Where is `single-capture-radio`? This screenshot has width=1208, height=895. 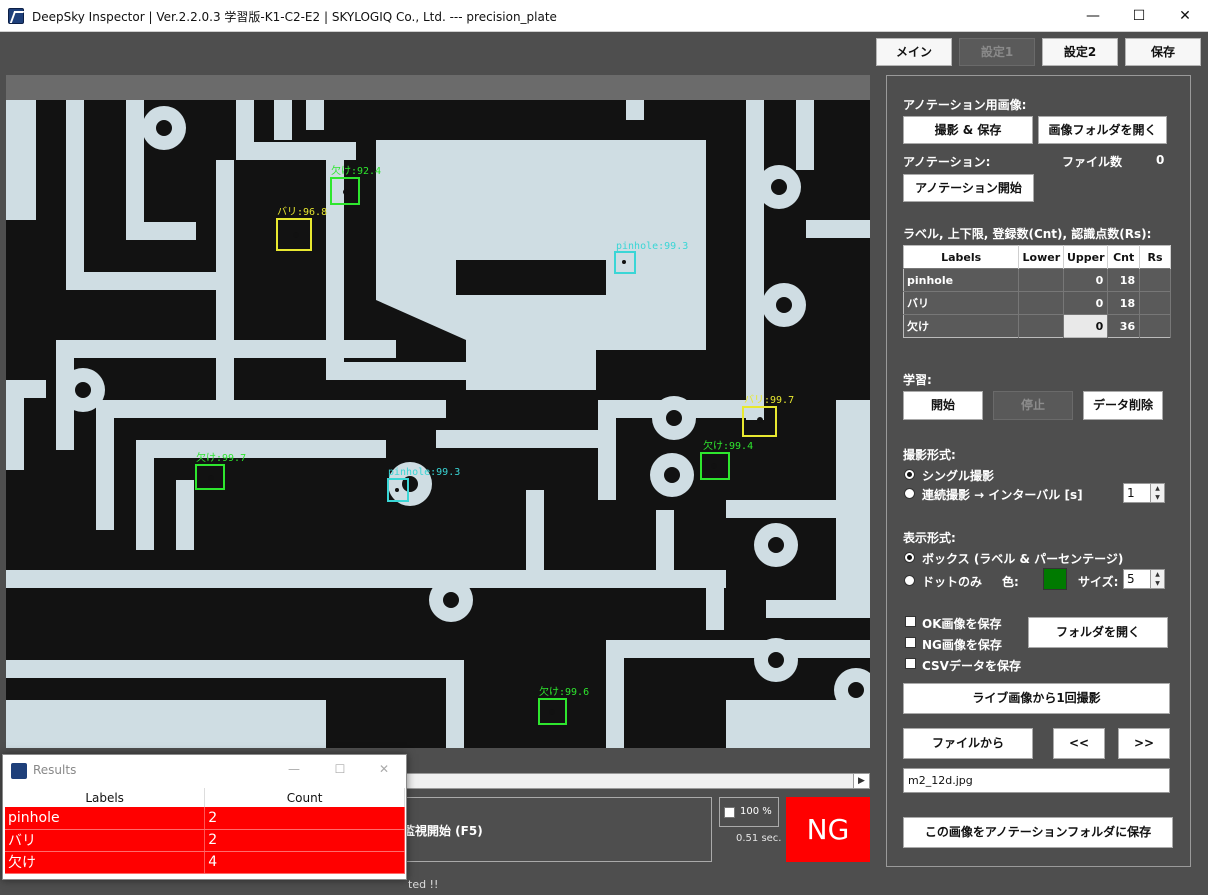 single-capture-radio is located at coordinates (909, 474).